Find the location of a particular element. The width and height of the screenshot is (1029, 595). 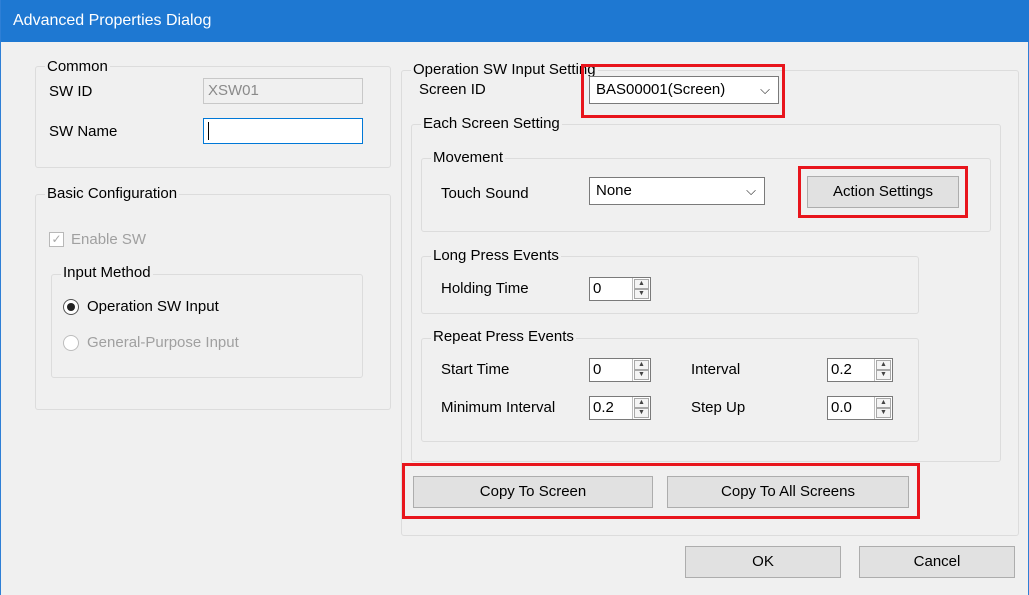

operation-sw-input-radio is located at coordinates (71, 307).